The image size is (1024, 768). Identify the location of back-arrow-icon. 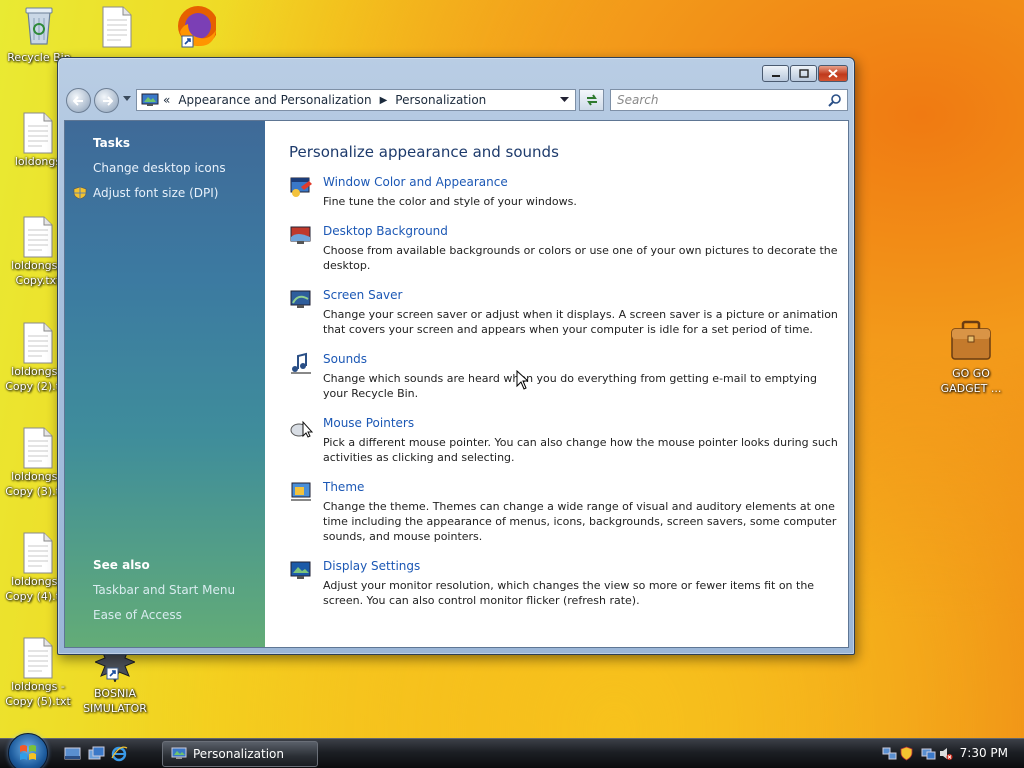
(77, 100).